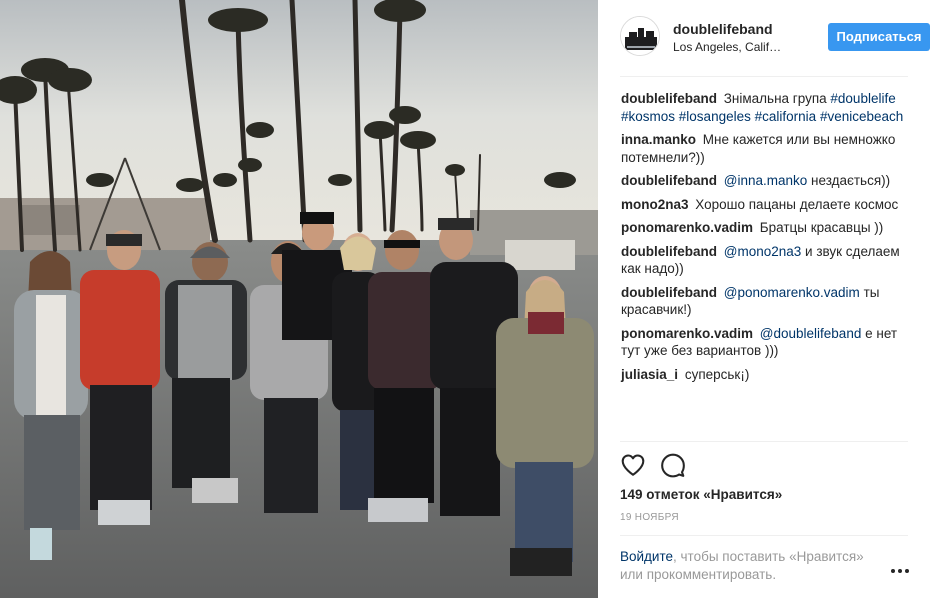  Describe the element at coordinates (701, 494) in the screenshot. I see `likes-count: 149 отметок «Нравится»` at that location.